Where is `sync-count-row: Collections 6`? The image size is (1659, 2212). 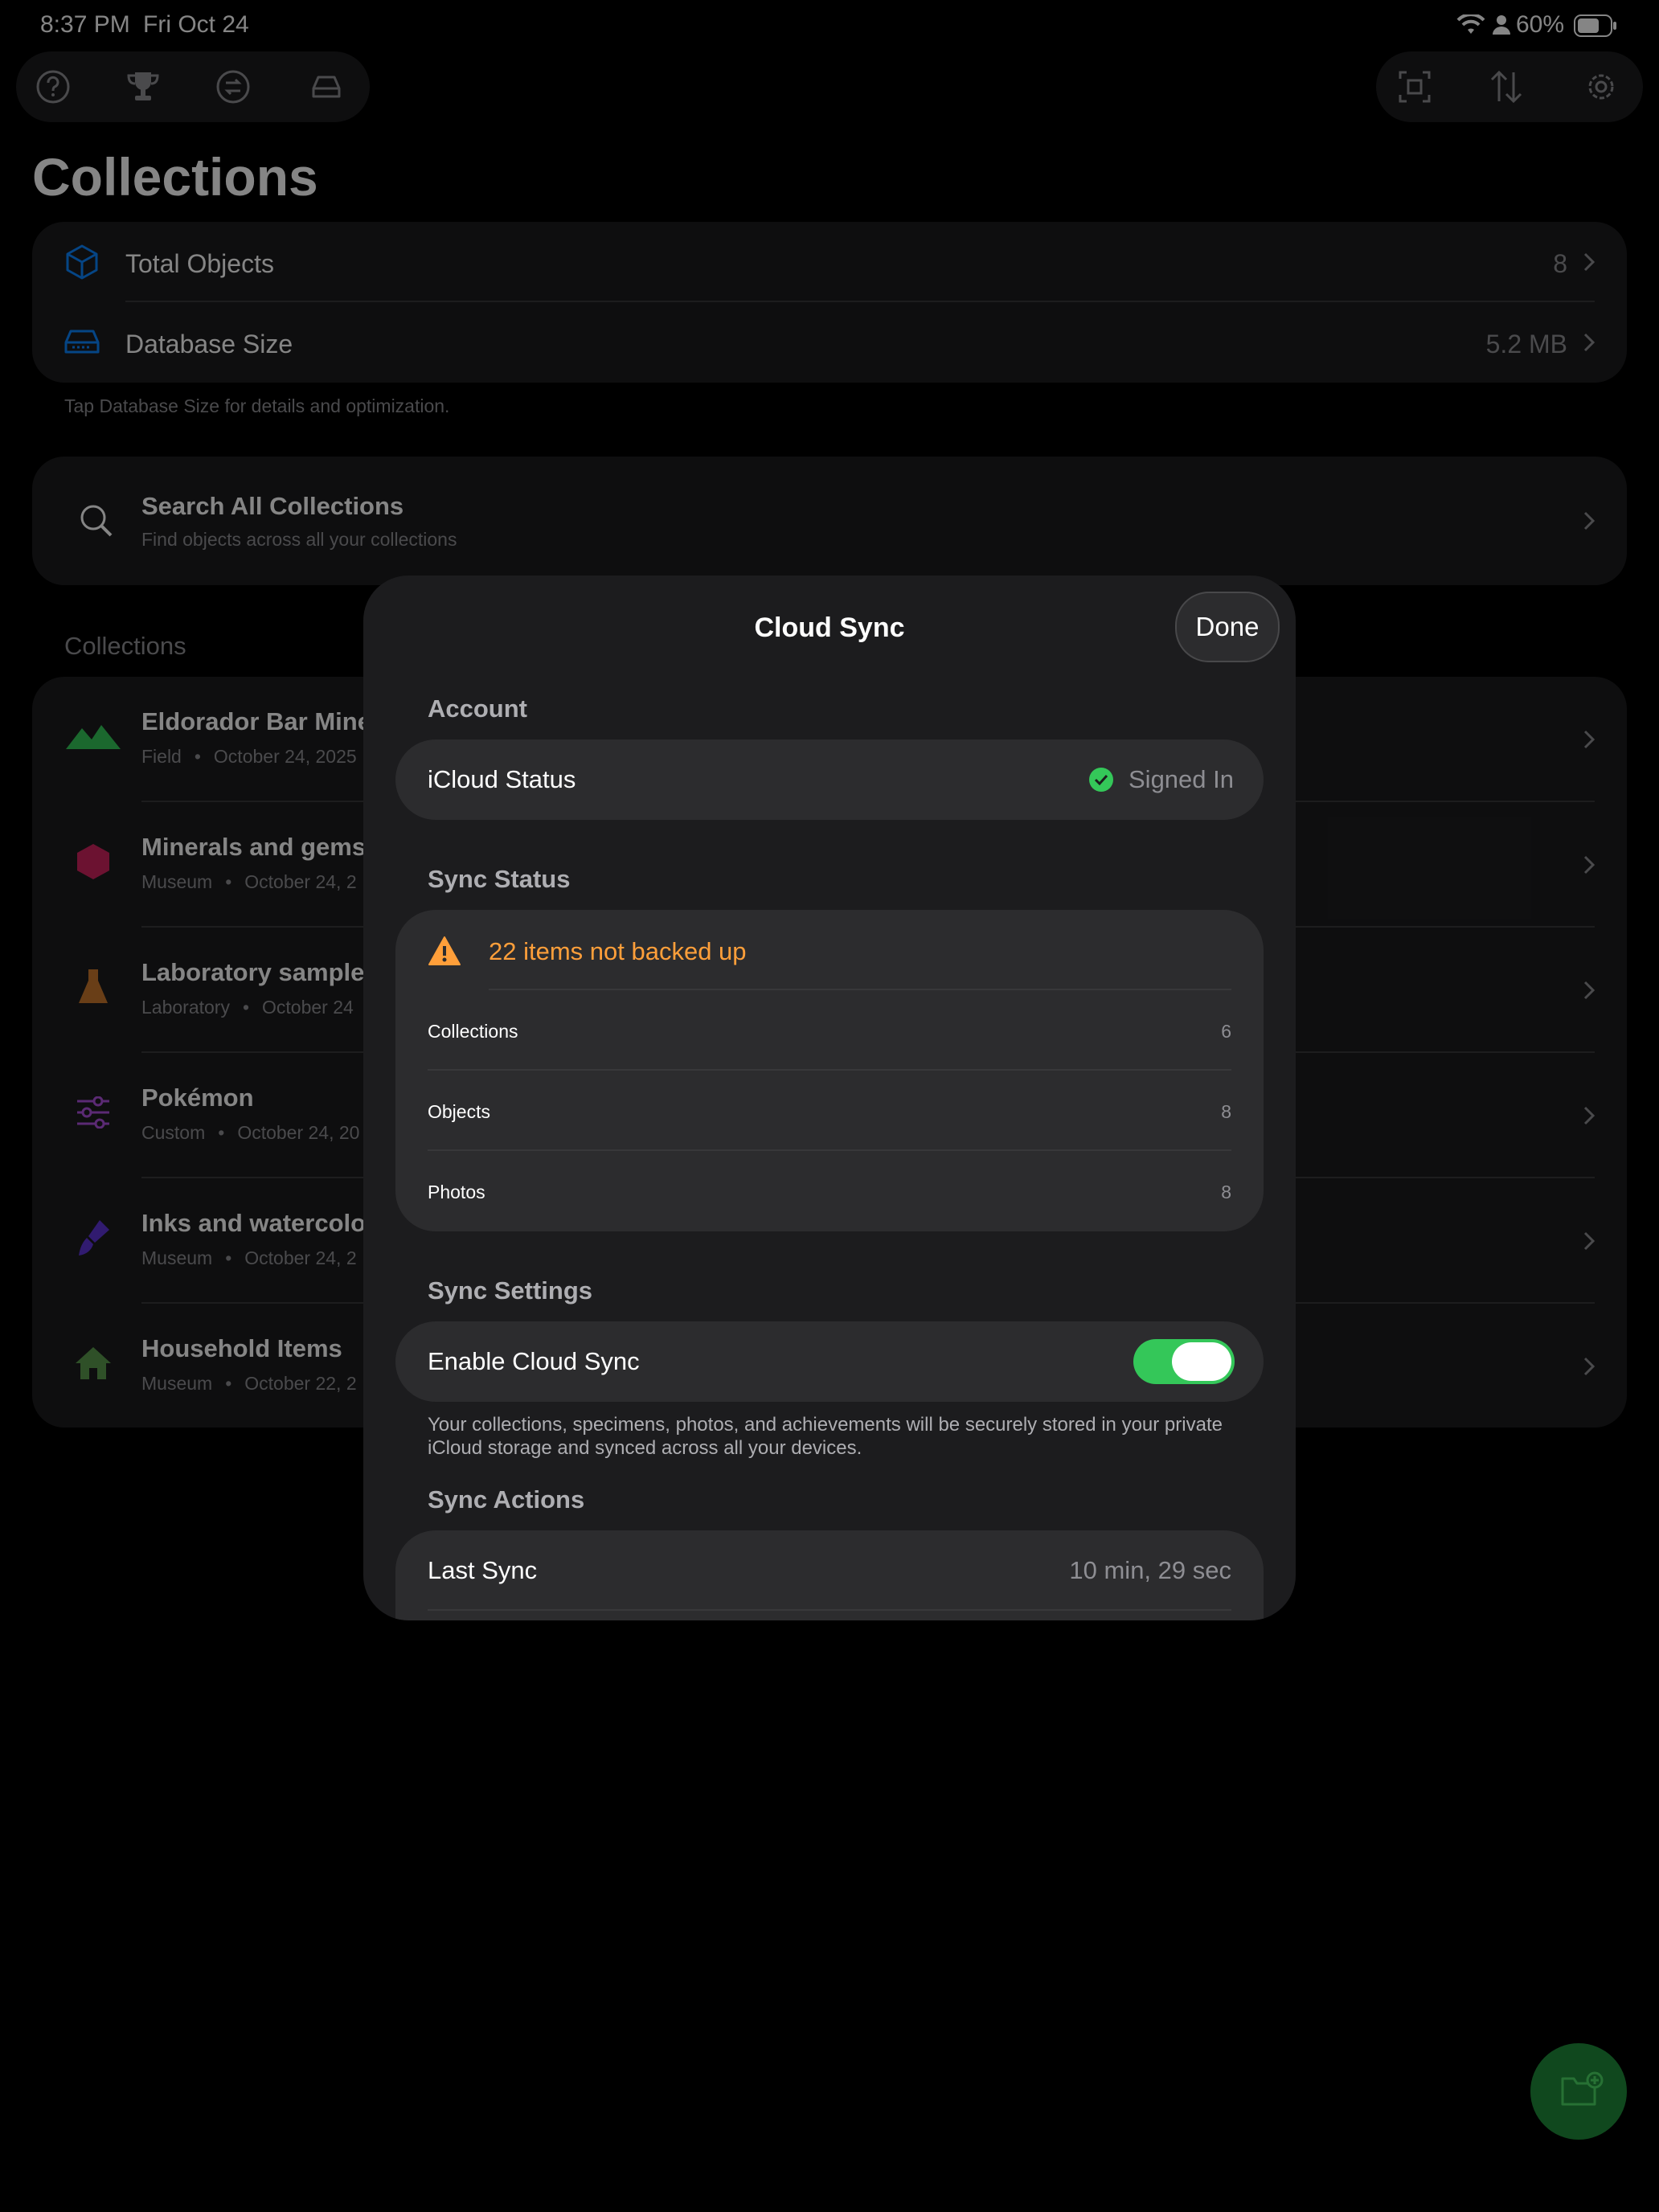 sync-count-row: Collections 6 is located at coordinates (829, 1030).